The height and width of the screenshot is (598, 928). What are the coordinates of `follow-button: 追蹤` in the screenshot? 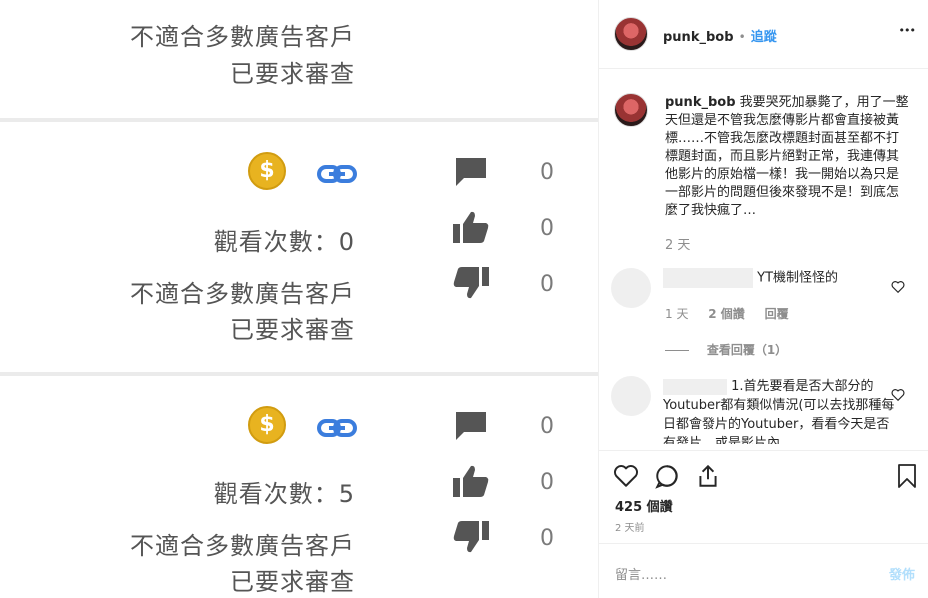 It's located at (764, 37).